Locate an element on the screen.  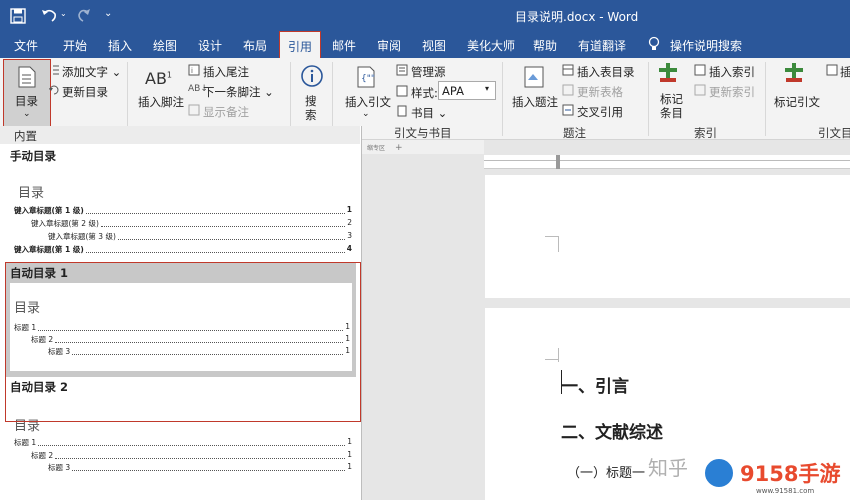
tab-file: 文件 is located at coordinates (26, 45).